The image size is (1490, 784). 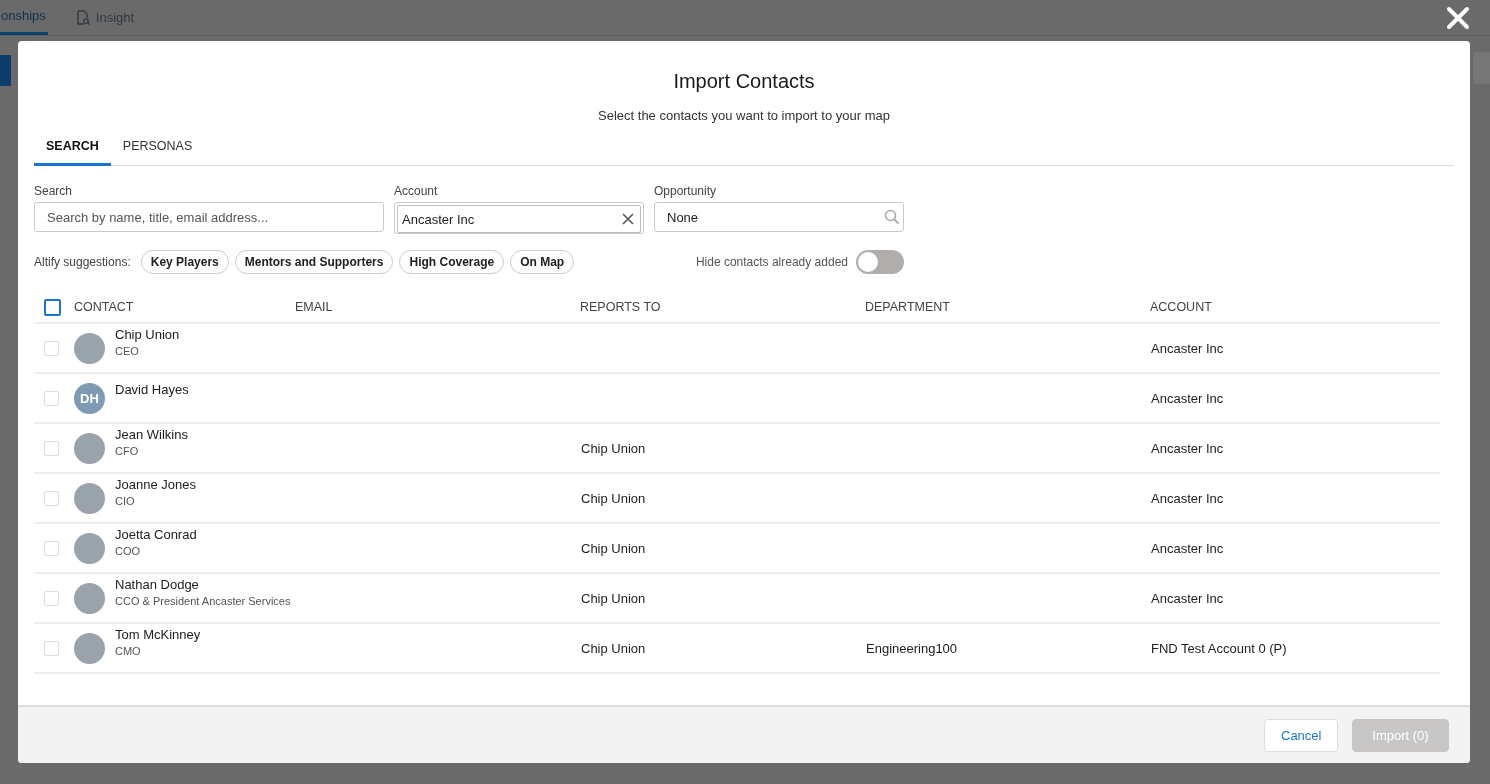 What do you see at coordinates (314, 262) in the screenshot?
I see `suggestion-chip: Mentors and Supporters` at bounding box center [314, 262].